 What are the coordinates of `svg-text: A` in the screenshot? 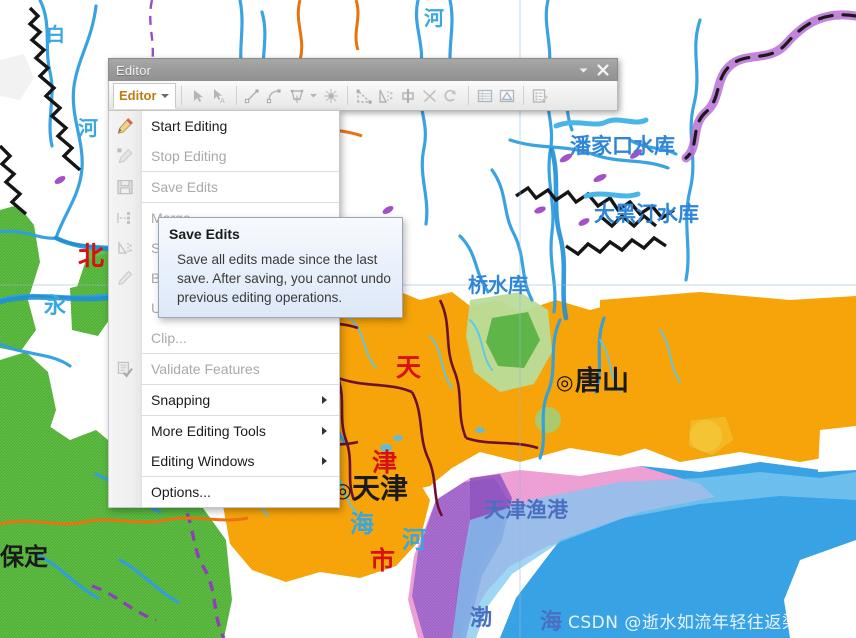 It's located at (222, 100).